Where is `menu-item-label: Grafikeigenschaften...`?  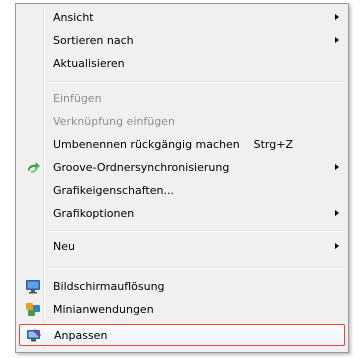 menu-item-label: Grafikeigenschaften... is located at coordinates (113, 190).